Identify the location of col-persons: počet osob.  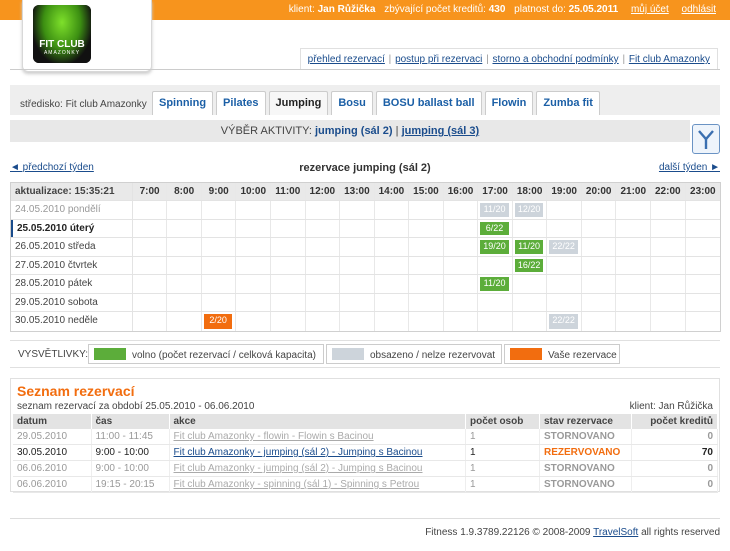
(502, 421).